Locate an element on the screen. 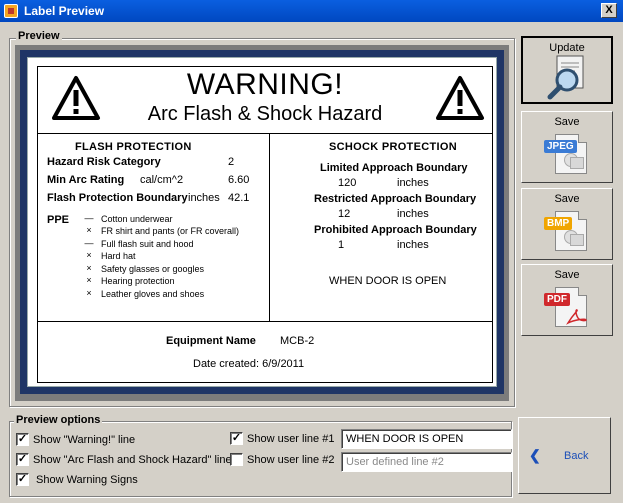 Image resolution: width=623 pixels, height=503 pixels. ppe-item: Hearing protection is located at coordinates (138, 281).